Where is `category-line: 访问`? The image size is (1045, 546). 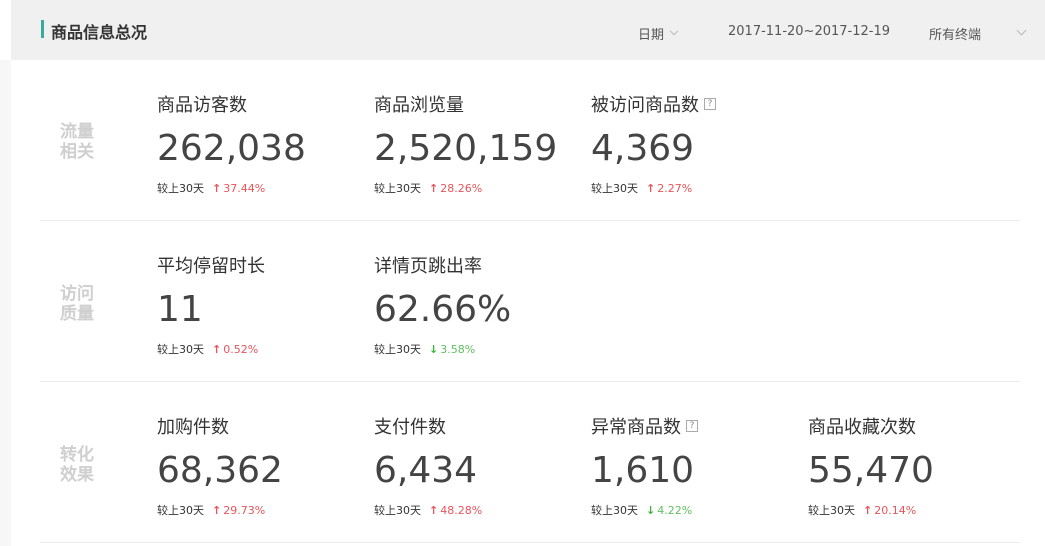 category-line: 访问 is located at coordinates (77, 294).